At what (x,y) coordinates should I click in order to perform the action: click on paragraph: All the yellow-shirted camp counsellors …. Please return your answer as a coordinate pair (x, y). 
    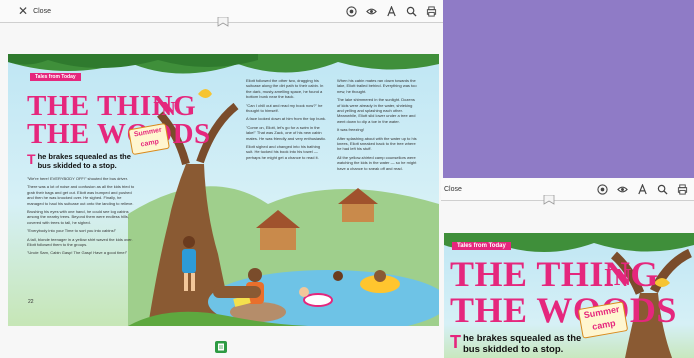
    Looking at the image, I should click on (377, 162).